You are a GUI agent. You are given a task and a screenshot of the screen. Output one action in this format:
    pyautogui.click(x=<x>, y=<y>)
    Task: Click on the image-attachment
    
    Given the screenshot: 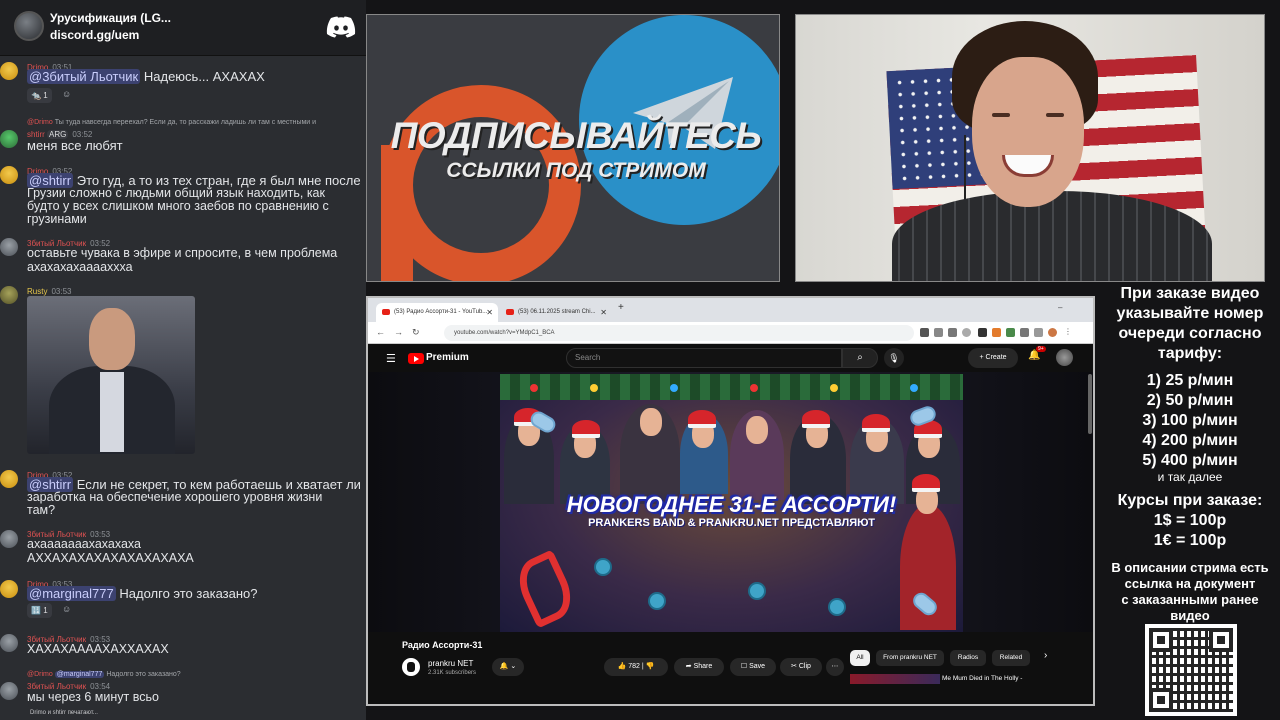 What is the action you would take?
    pyautogui.click(x=111, y=375)
    